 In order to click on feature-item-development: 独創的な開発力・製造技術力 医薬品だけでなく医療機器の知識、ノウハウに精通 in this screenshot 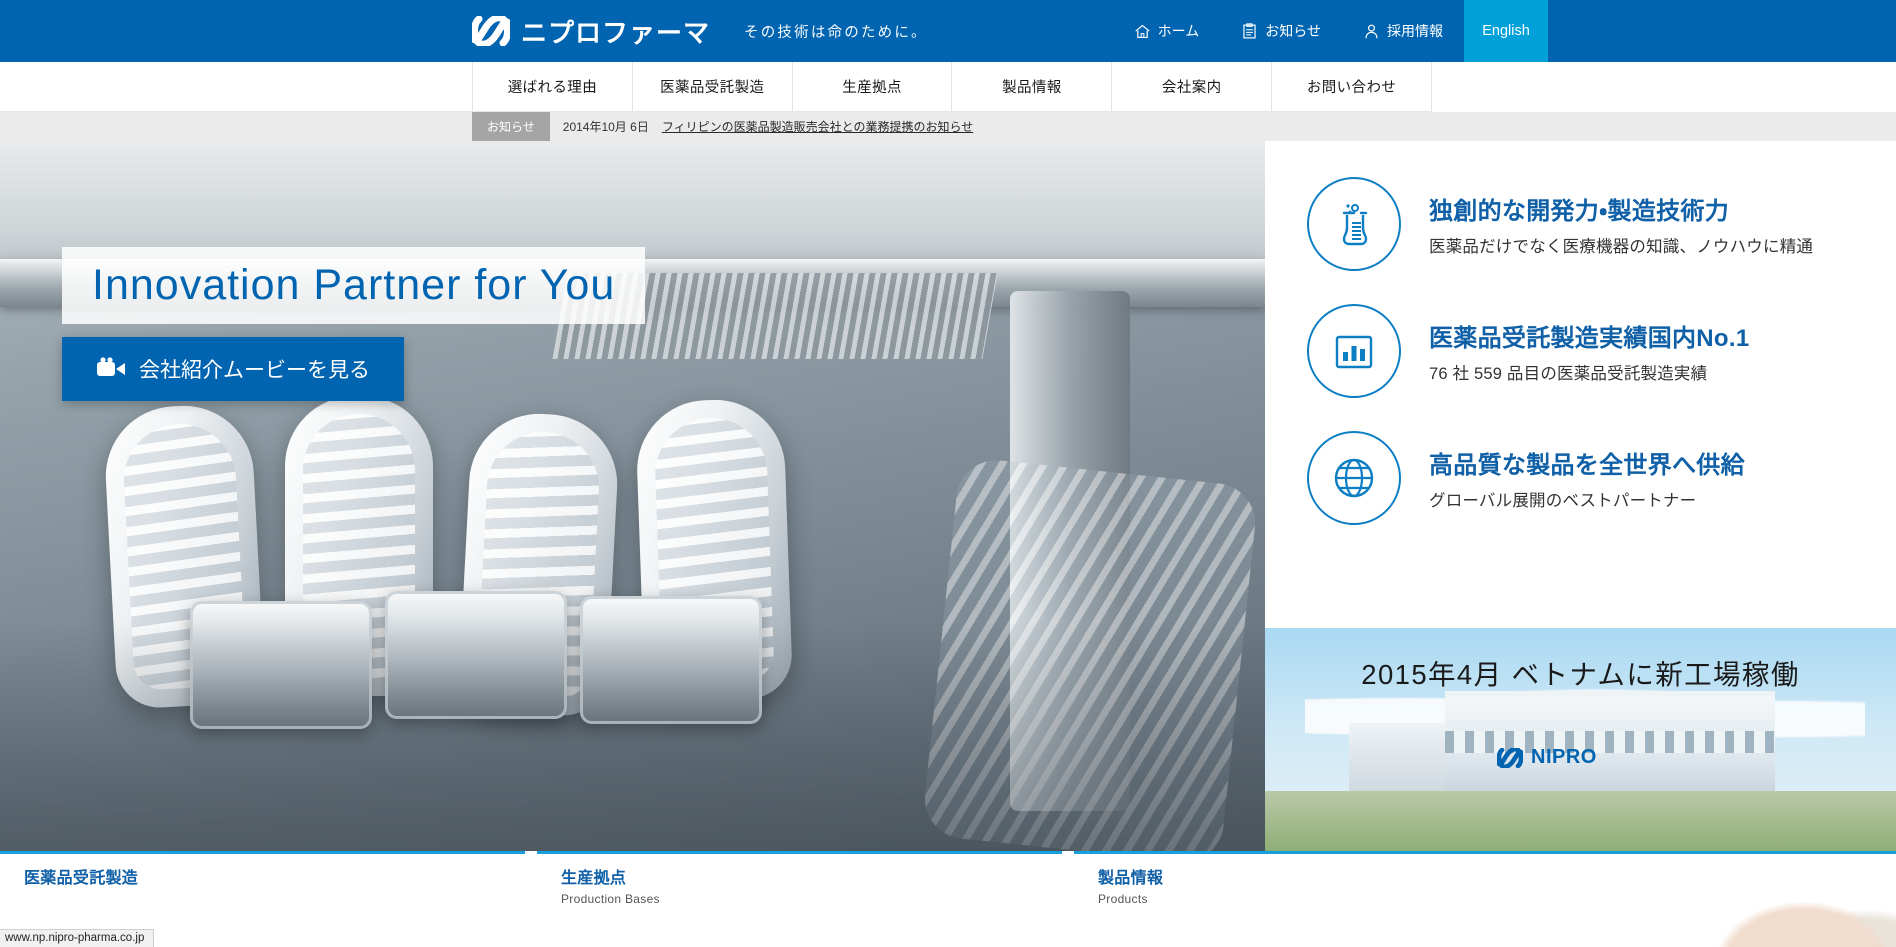, I will do `click(1601, 224)`.